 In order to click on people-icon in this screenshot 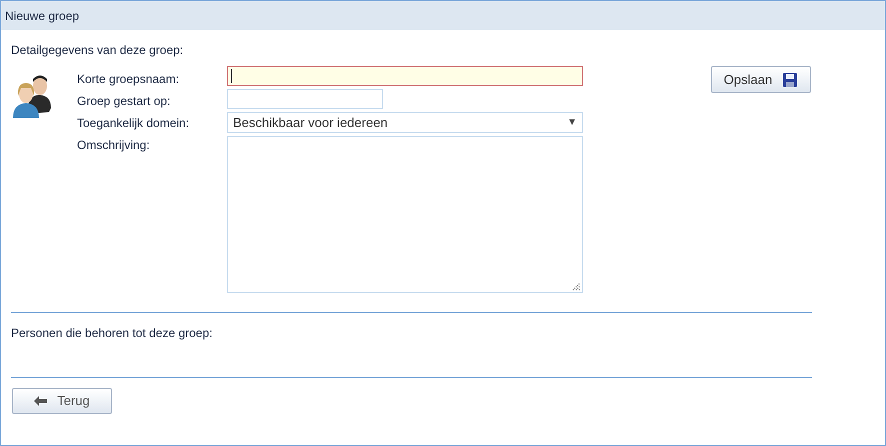, I will do `click(32, 97)`.